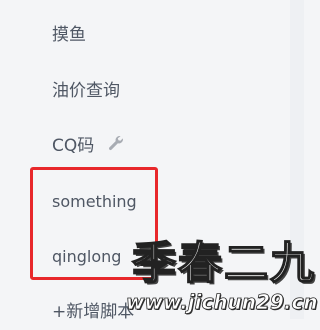 This screenshot has width=320, height=330. Describe the element at coordinates (73, 146) in the screenshot. I see `menu-item-label: CQ码` at that location.